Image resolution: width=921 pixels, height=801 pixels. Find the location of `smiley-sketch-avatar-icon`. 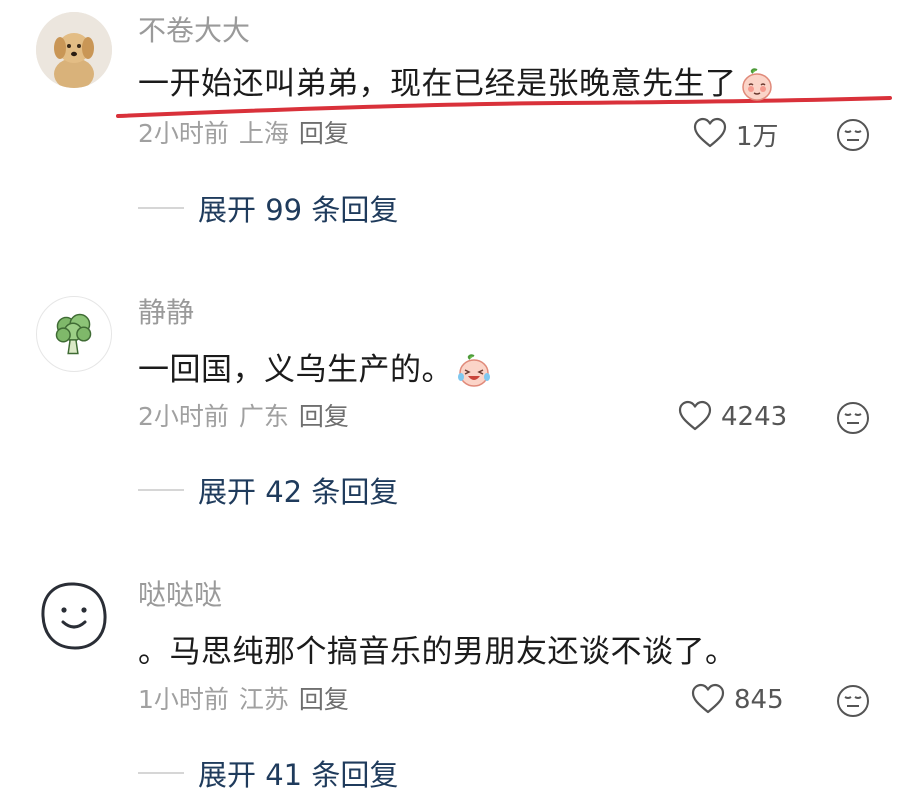

smiley-sketch-avatar-icon is located at coordinates (74, 616).